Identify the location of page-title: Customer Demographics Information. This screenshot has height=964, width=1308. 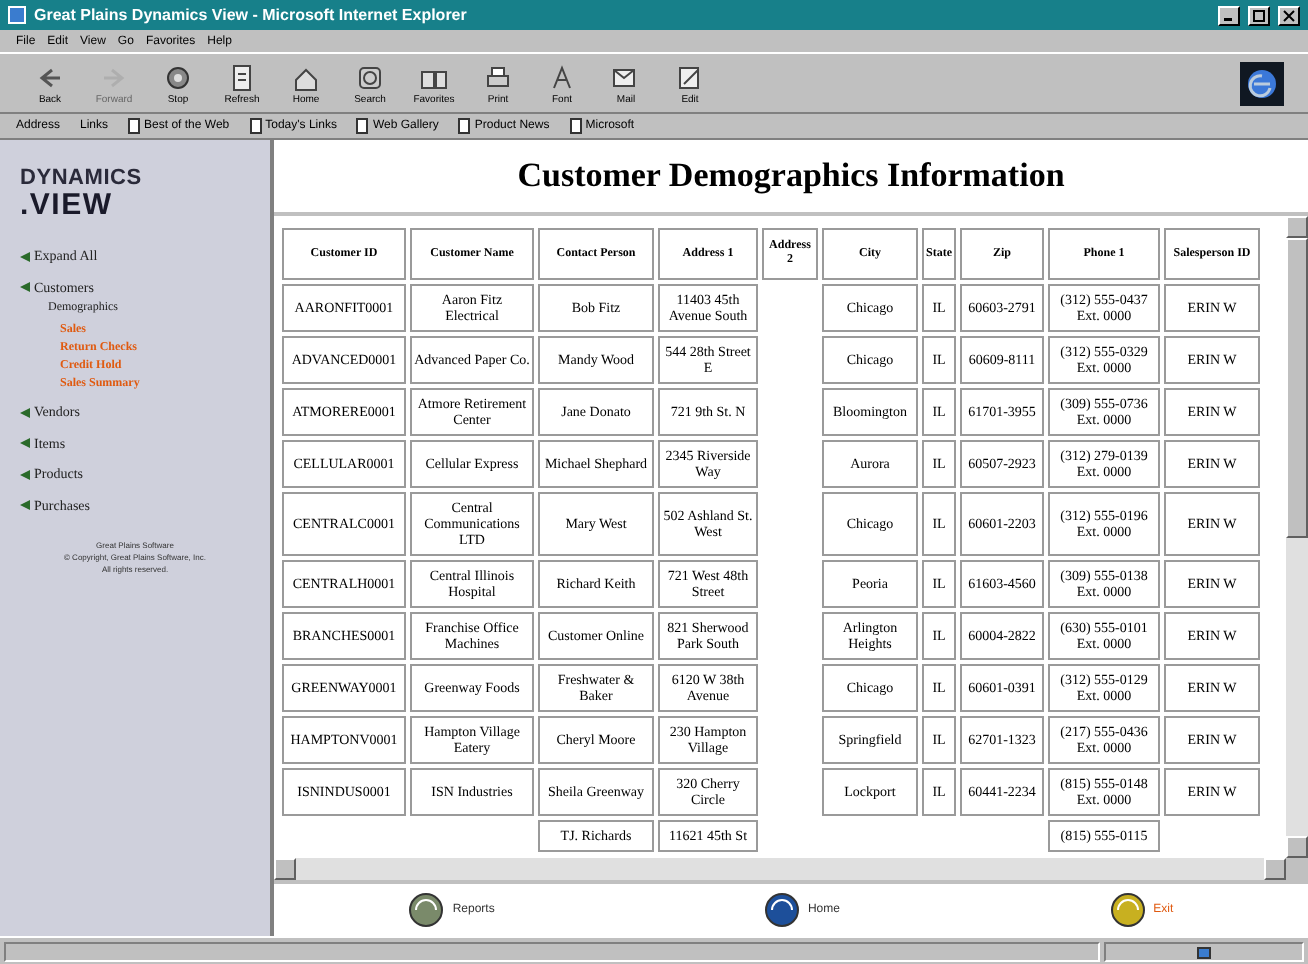
(791, 178).